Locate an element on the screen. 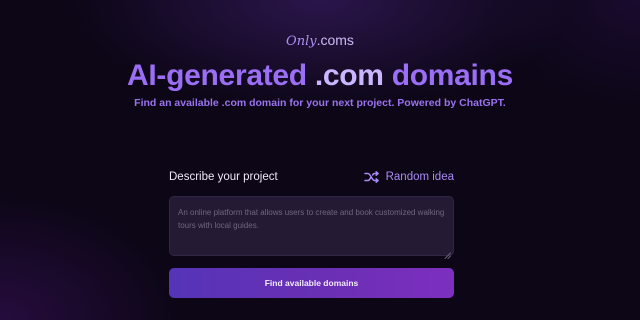  project-description-field is located at coordinates (311, 227).